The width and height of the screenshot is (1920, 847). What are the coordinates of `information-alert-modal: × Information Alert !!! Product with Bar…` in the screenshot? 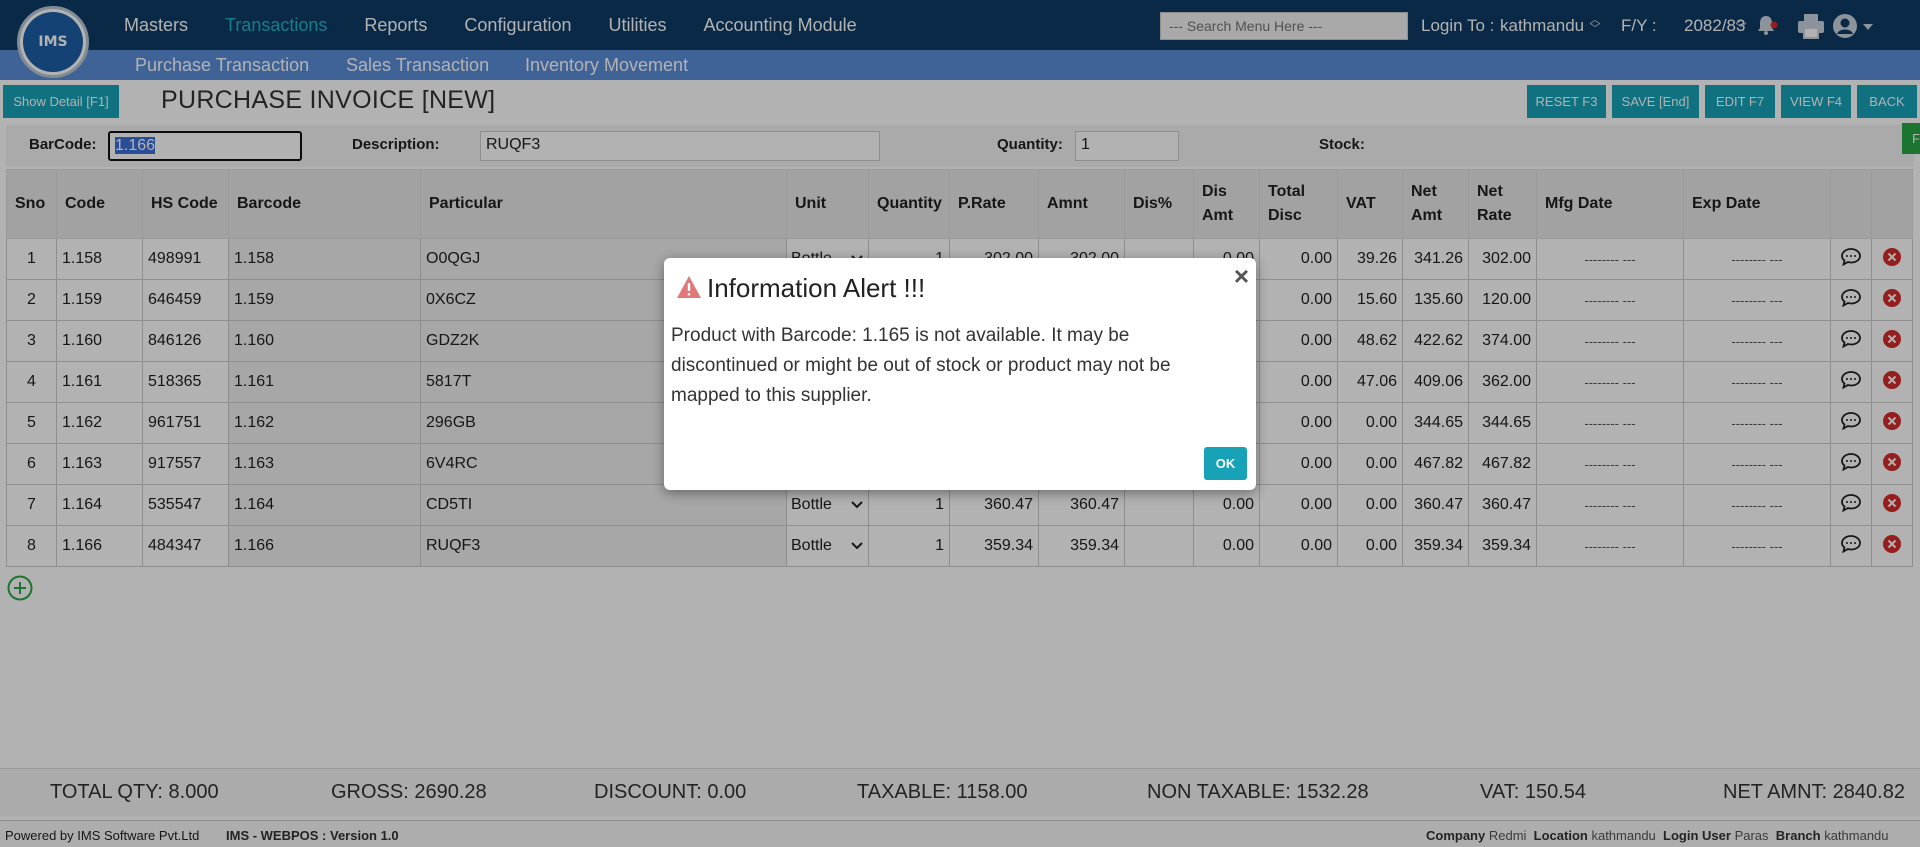 It's located at (960, 374).